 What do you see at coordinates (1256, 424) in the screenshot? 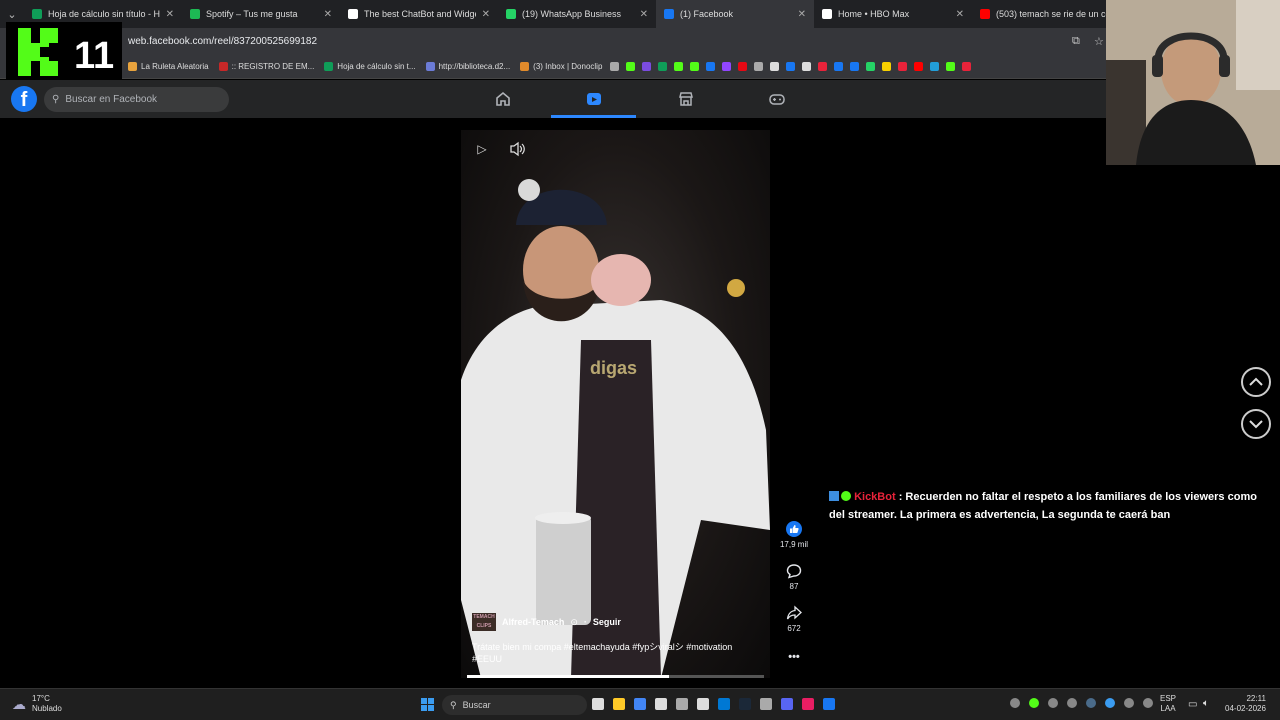
I see `next-reel-button` at bounding box center [1256, 424].